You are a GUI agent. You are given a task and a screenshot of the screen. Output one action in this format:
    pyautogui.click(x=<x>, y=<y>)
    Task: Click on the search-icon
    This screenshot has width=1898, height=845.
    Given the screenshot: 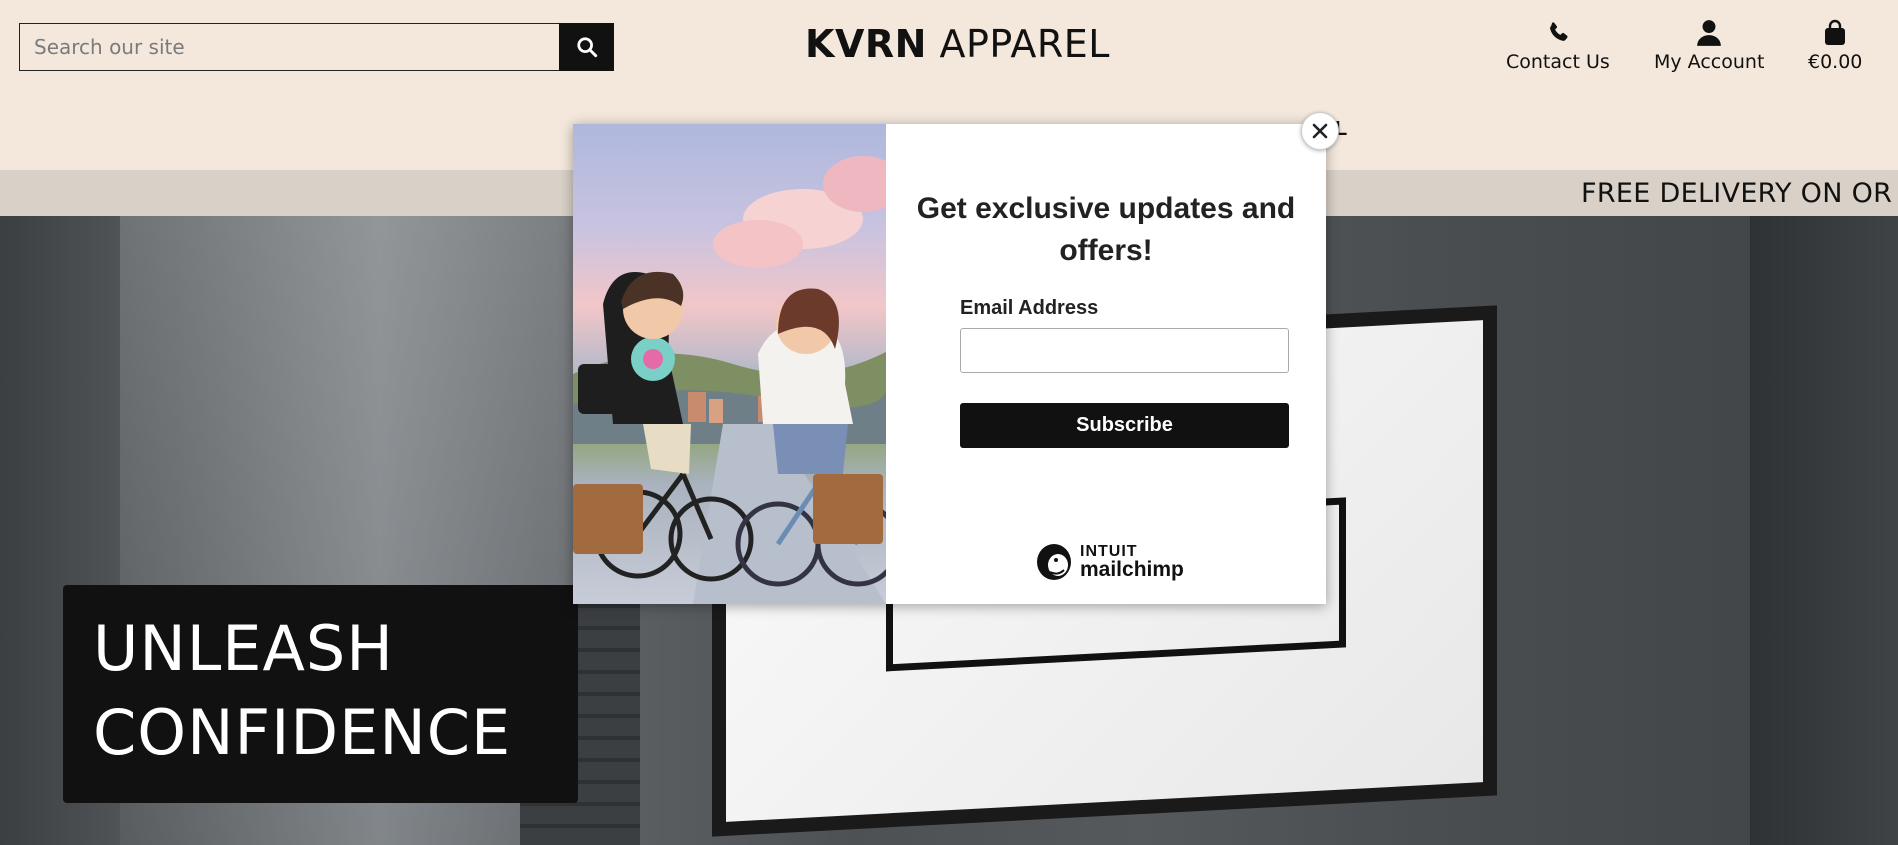 What is the action you would take?
    pyautogui.click(x=586, y=47)
    